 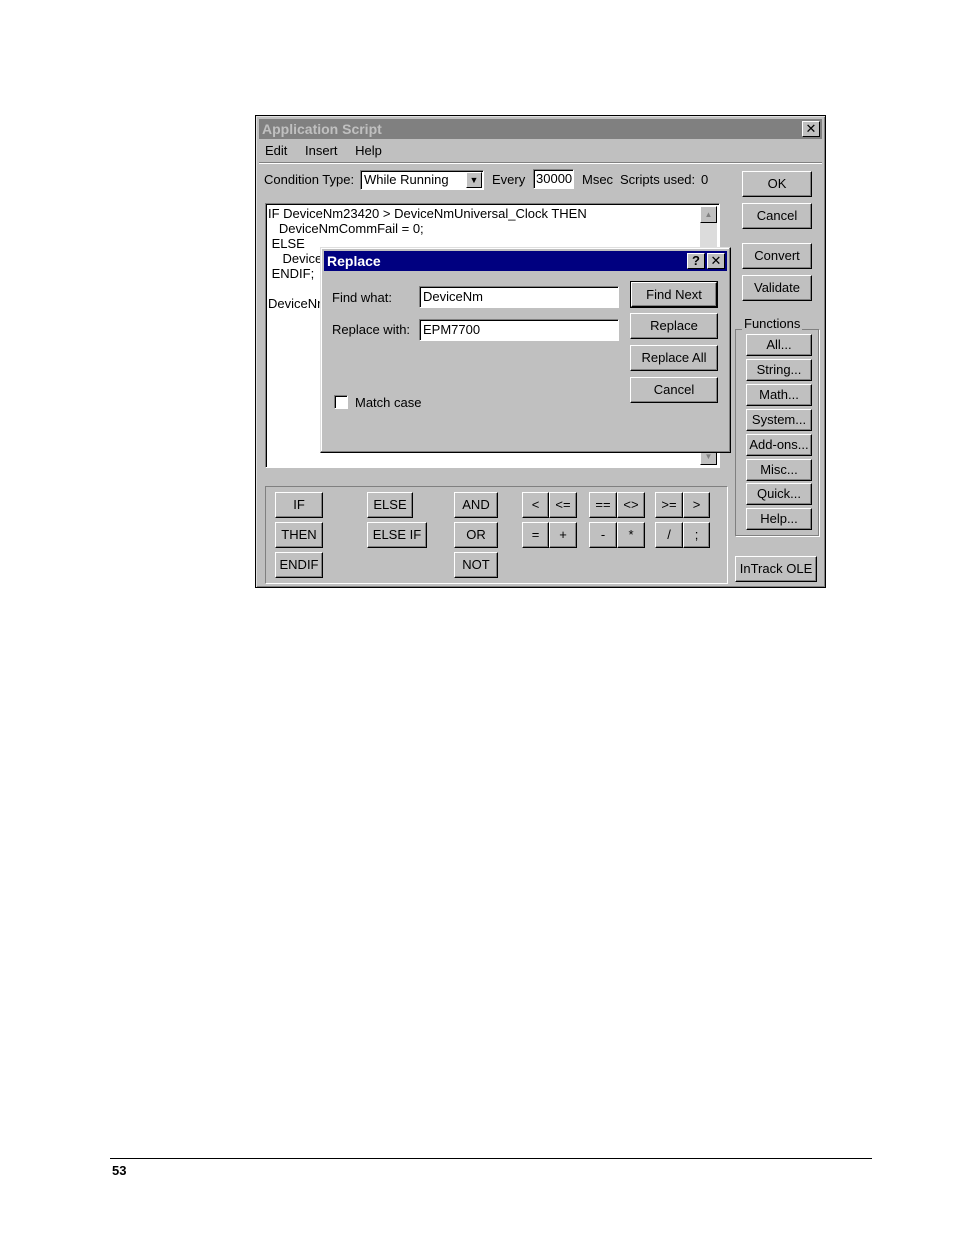 What do you see at coordinates (276, 150) in the screenshot?
I see `menu-edit: Edit` at bounding box center [276, 150].